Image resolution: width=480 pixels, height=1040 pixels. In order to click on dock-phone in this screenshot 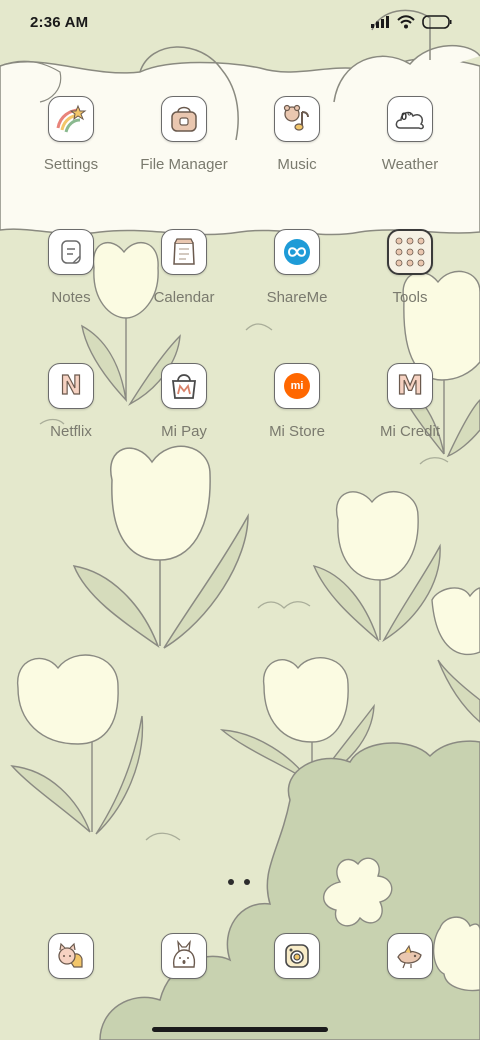, I will do `click(71, 956)`.